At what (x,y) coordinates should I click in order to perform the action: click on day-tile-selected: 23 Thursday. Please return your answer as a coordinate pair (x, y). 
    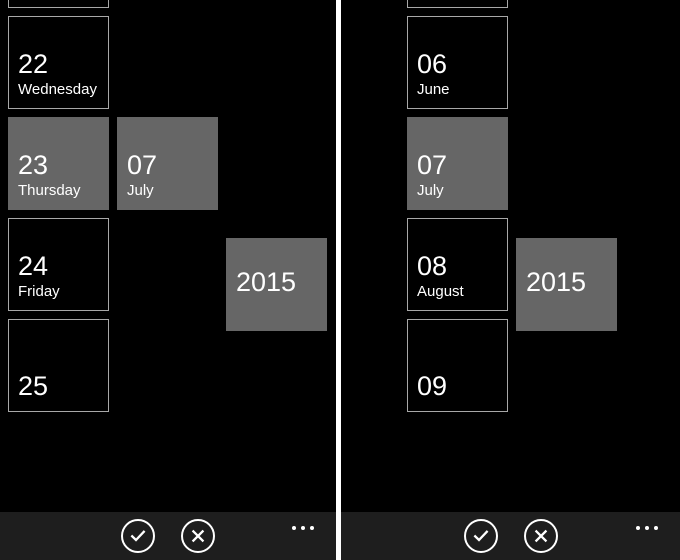
    Looking at the image, I should click on (58, 163).